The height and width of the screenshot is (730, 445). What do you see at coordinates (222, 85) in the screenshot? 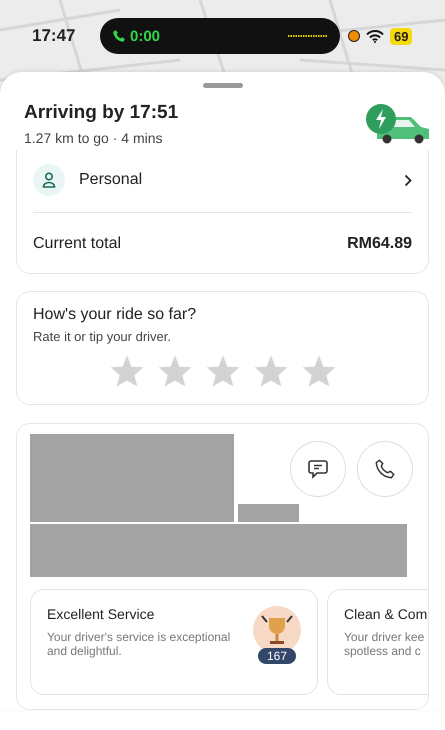
I see `drag-handle` at bounding box center [222, 85].